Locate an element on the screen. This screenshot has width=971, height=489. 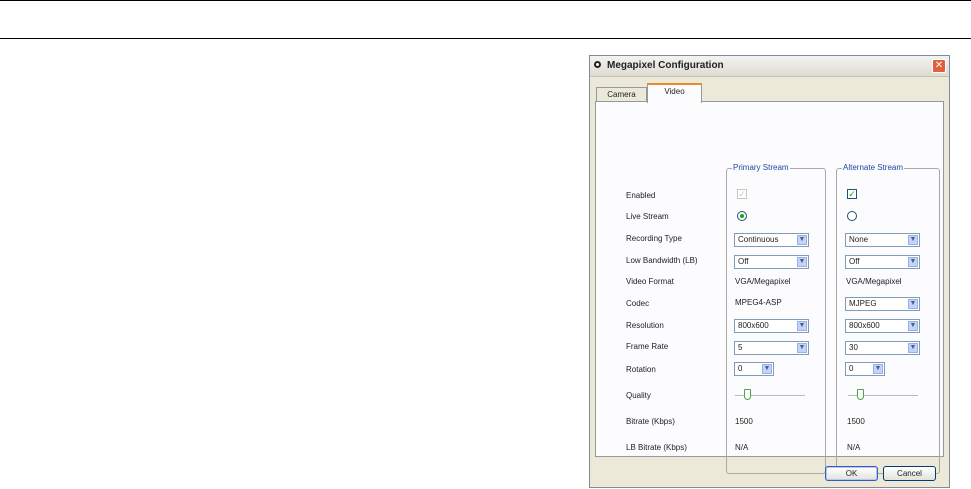
select-value: MJPEG is located at coordinates (863, 303).